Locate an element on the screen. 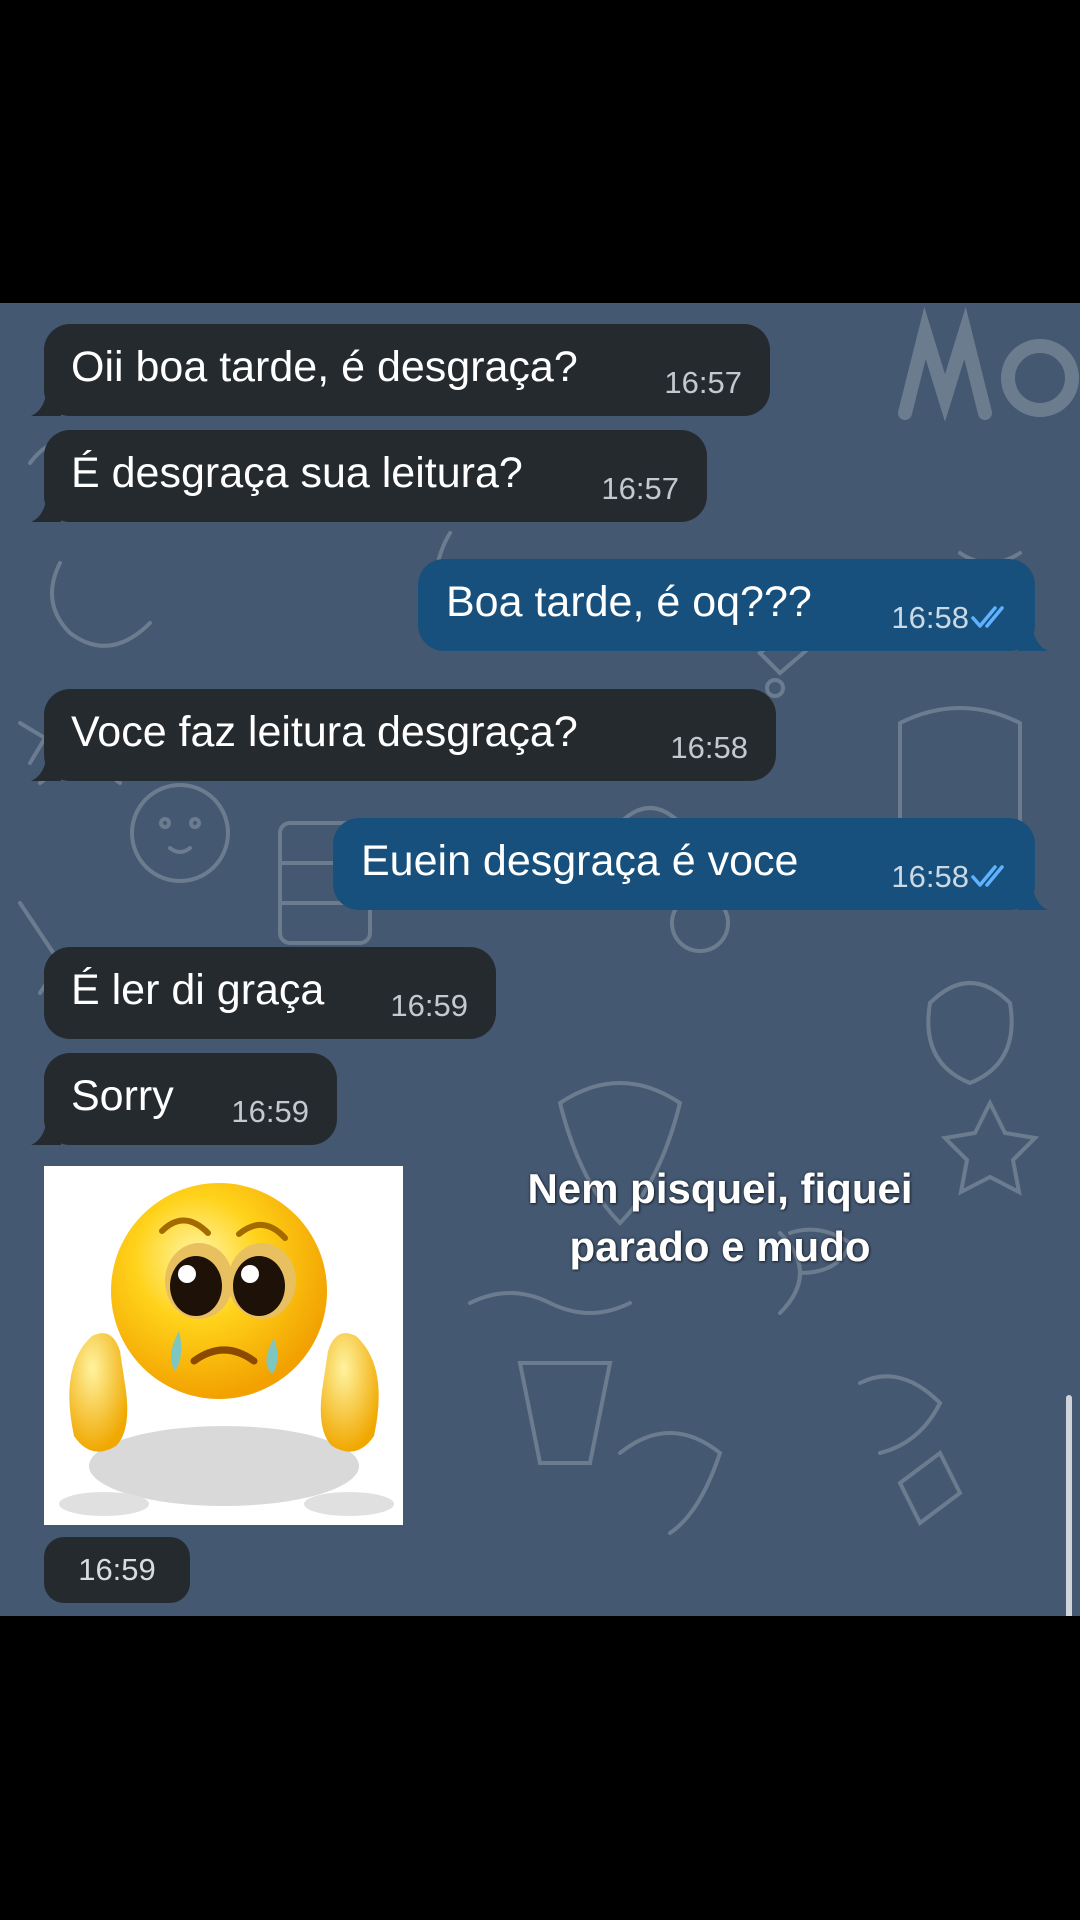  scrollbar is located at coordinates (1069, 1505).